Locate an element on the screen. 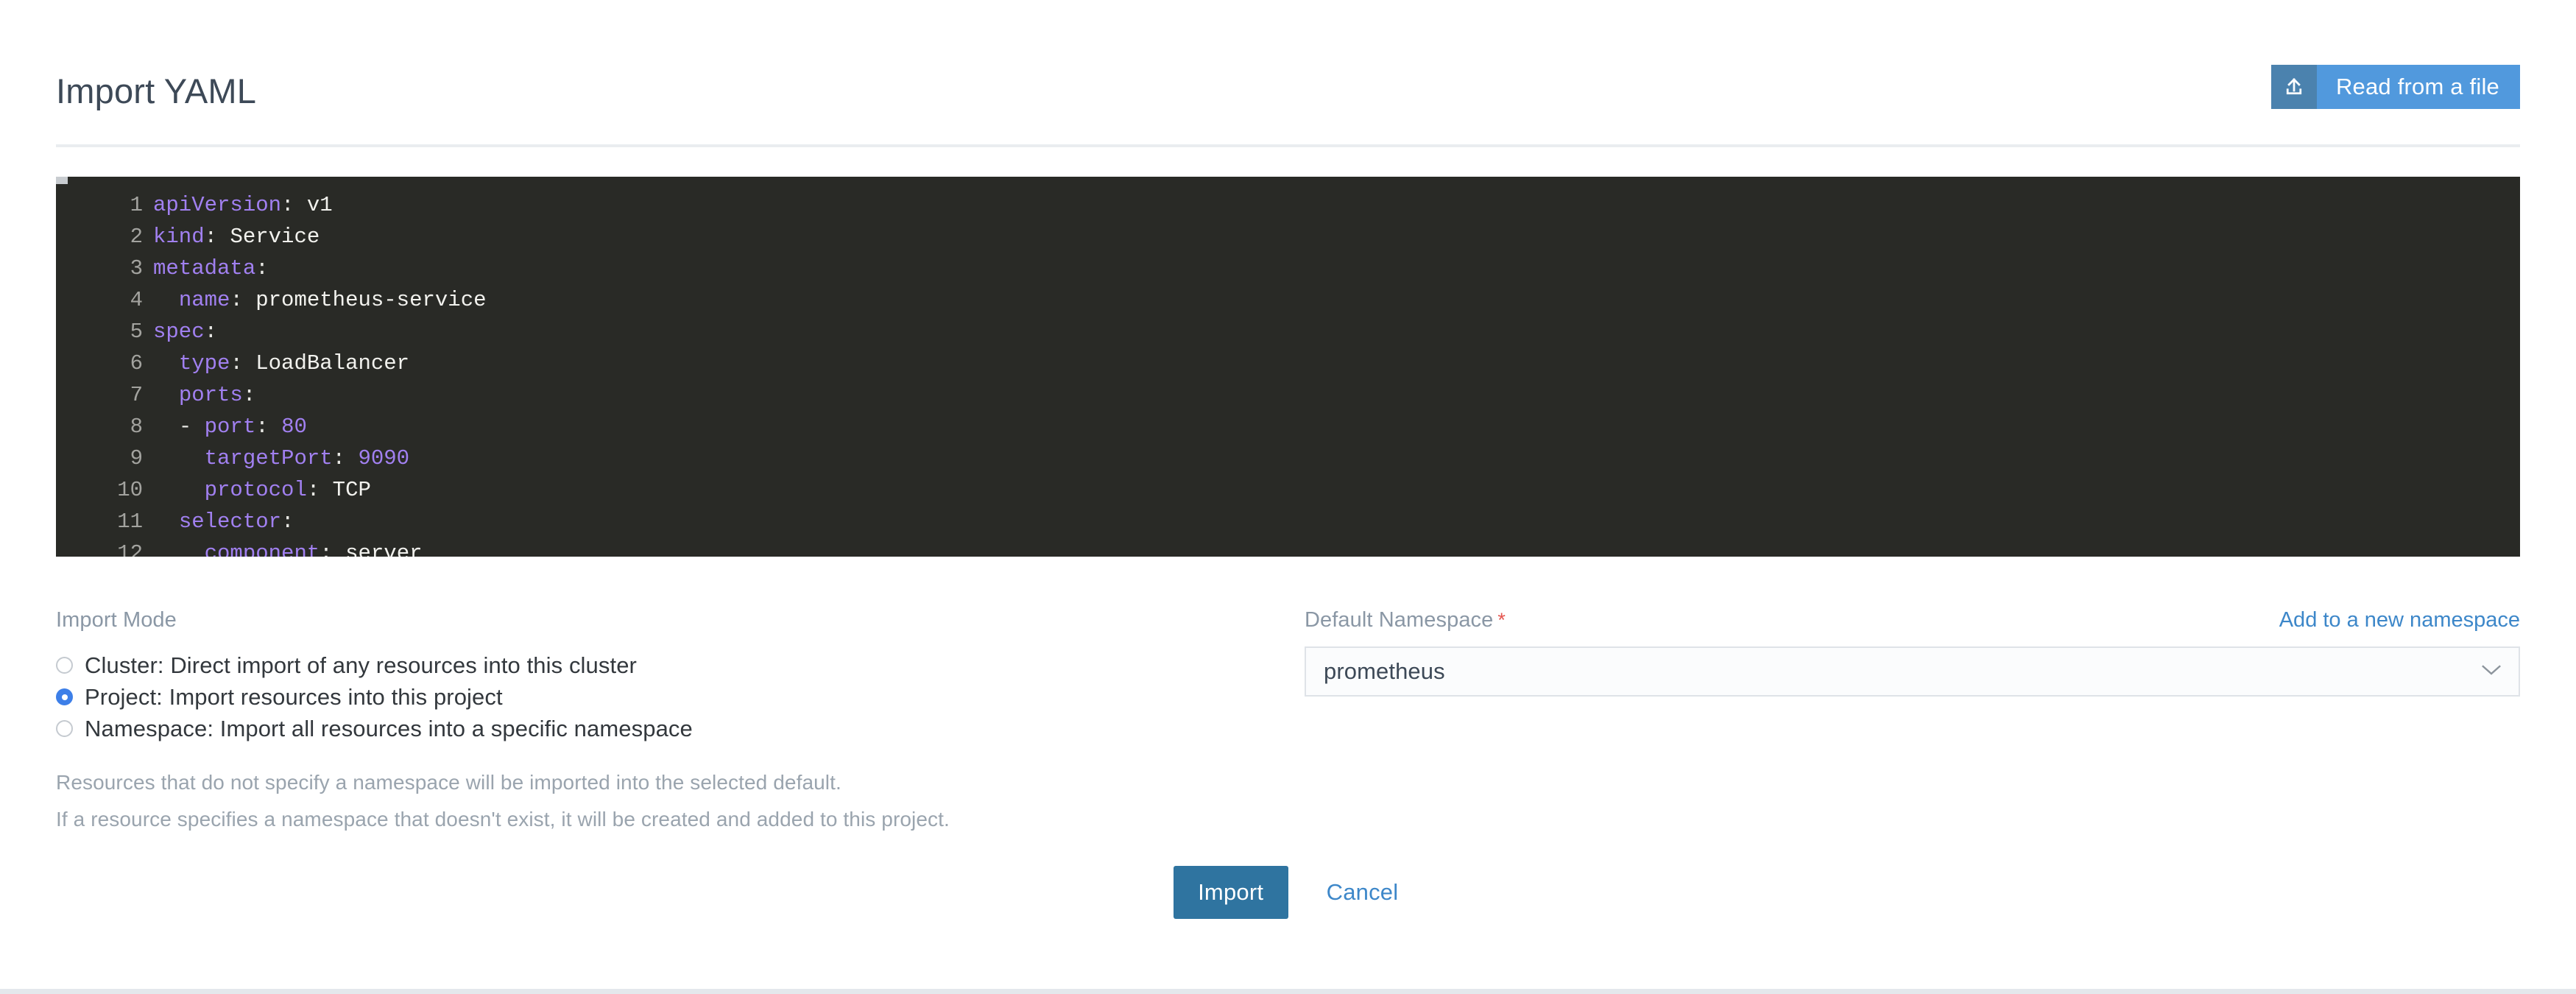  line-number: 4 is located at coordinates (136, 300).